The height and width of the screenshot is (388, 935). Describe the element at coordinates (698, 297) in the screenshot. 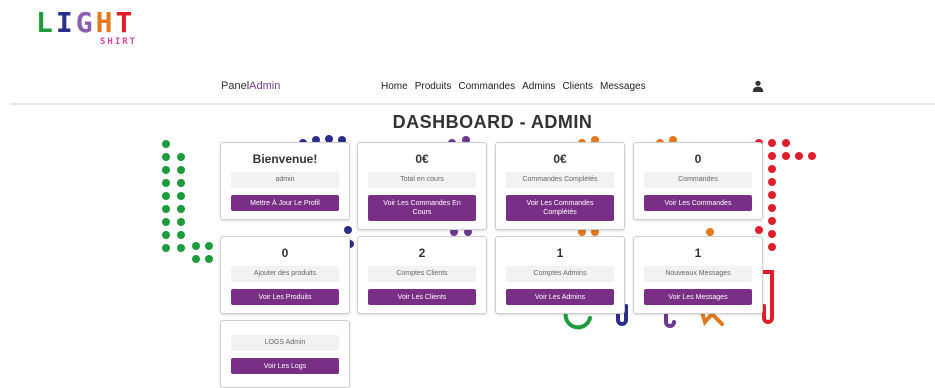

I see `view-messages-button: Voir Les Messages` at that location.